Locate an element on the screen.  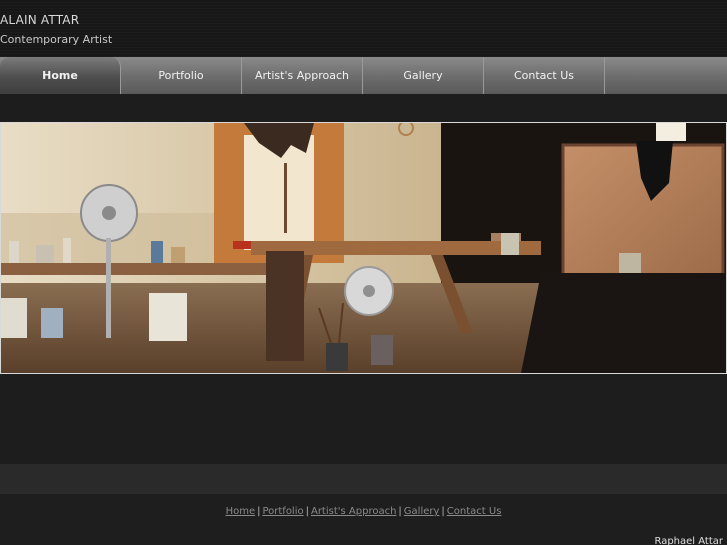
footer-link-contact-us: Contact Us is located at coordinates (474, 511).